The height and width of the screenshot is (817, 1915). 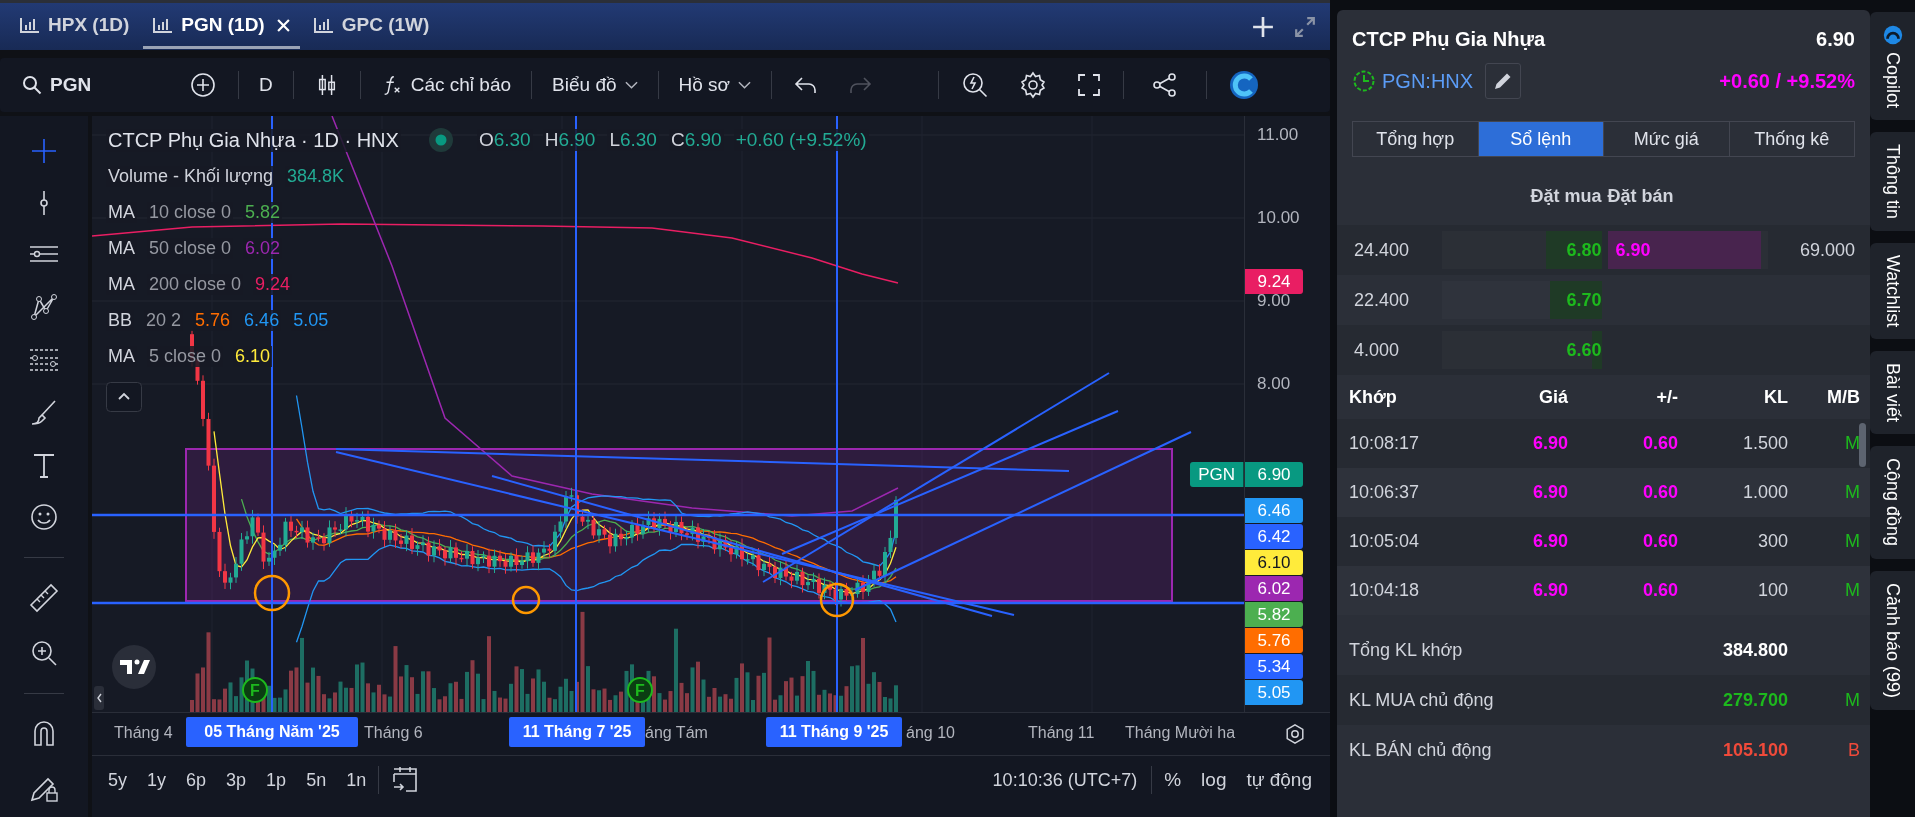 I want to click on price-badge: 9.24, so click(x=1274, y=281).